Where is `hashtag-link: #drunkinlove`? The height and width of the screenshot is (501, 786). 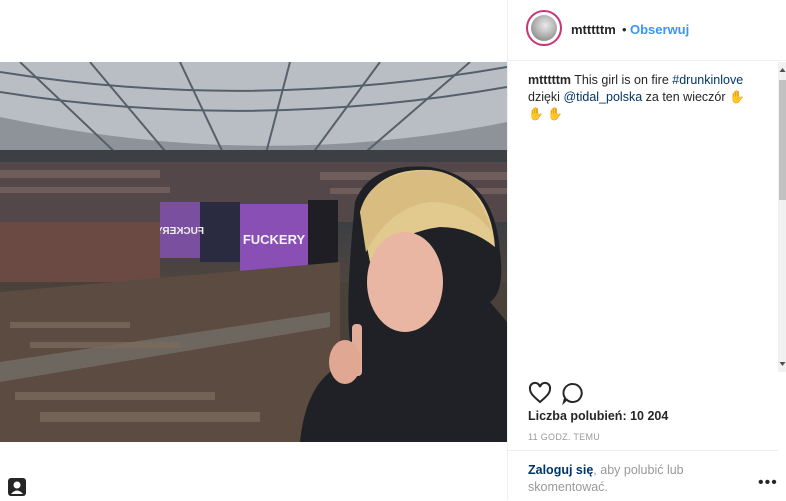 hashtag-link: #drunkinlove is located at coordinates (707, 80).